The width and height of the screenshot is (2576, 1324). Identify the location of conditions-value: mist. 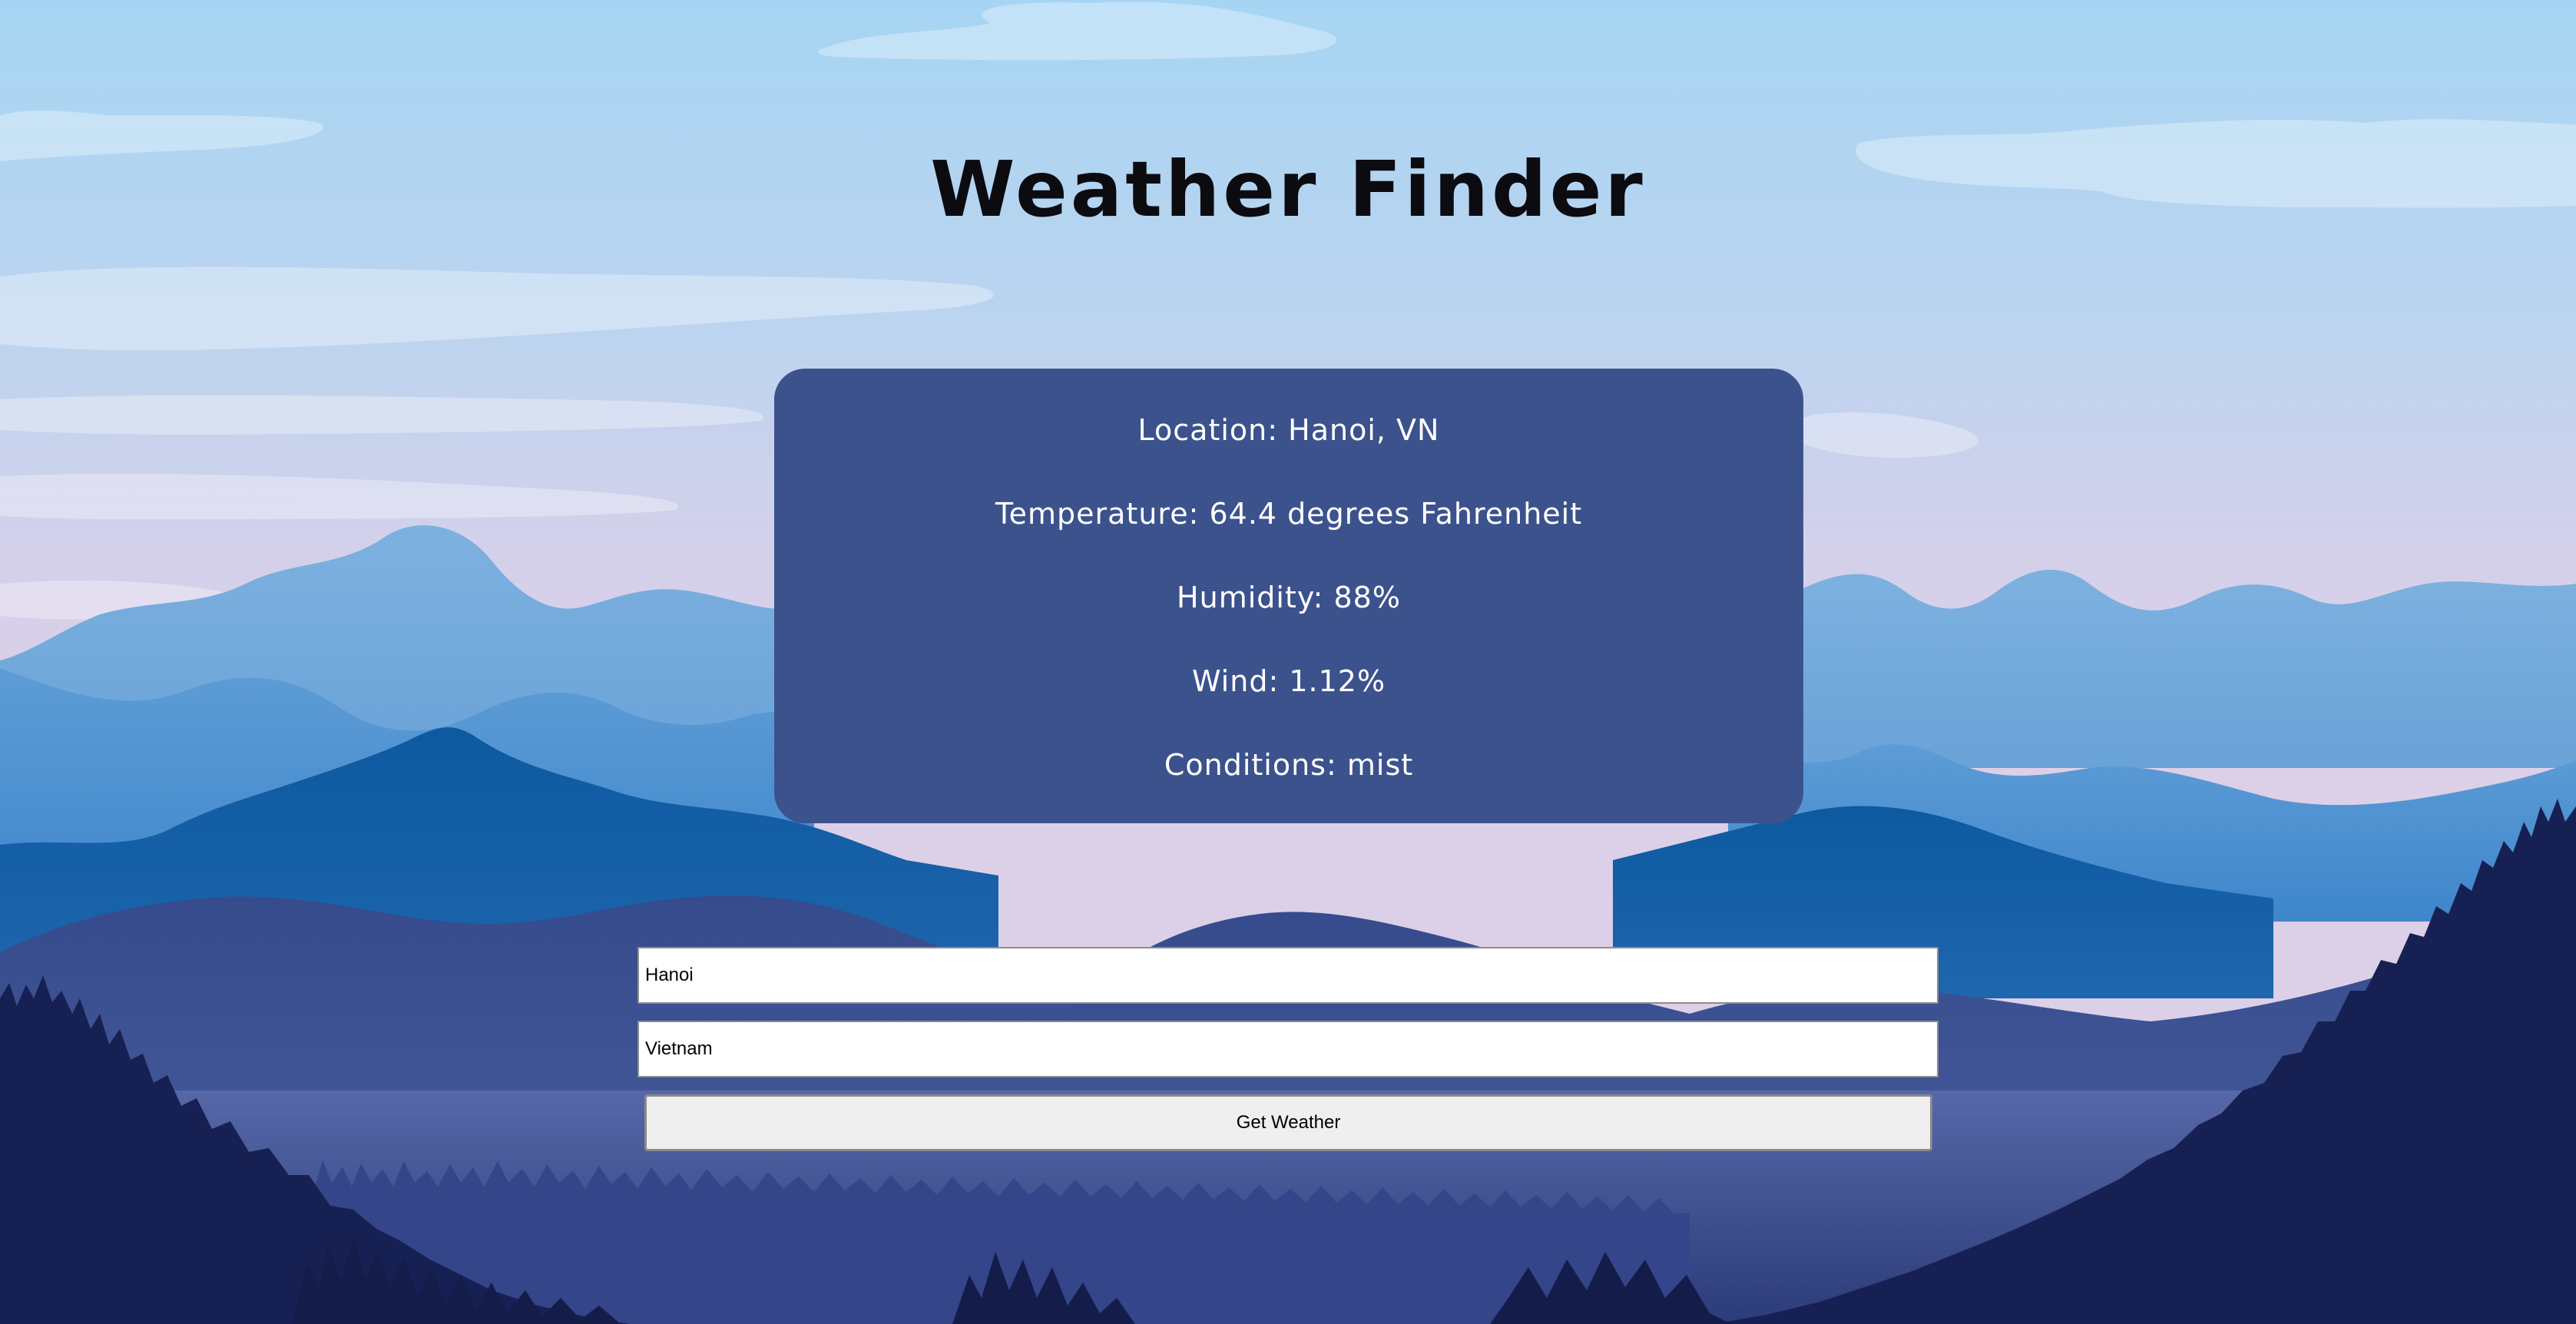
(1380, 765).